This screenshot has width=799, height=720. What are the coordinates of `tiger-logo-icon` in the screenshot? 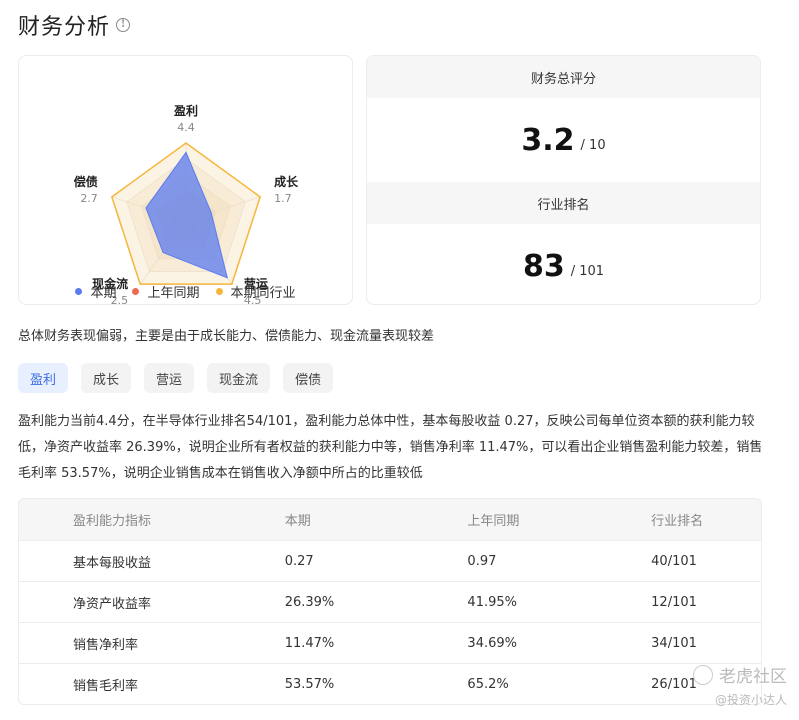 It's located at (703, 674).